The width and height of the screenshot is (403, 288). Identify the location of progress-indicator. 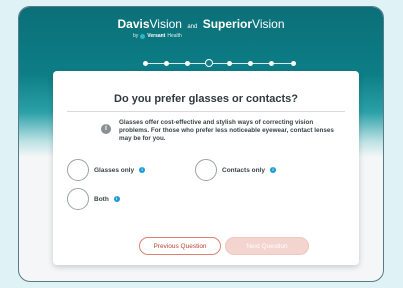
(221, 63).